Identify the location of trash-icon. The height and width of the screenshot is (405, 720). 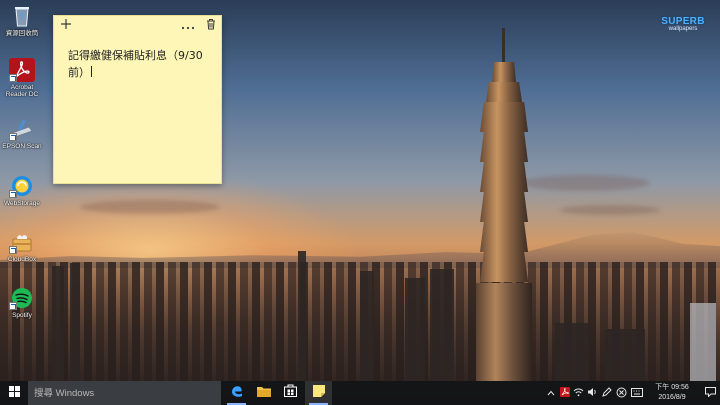
(211, 26).